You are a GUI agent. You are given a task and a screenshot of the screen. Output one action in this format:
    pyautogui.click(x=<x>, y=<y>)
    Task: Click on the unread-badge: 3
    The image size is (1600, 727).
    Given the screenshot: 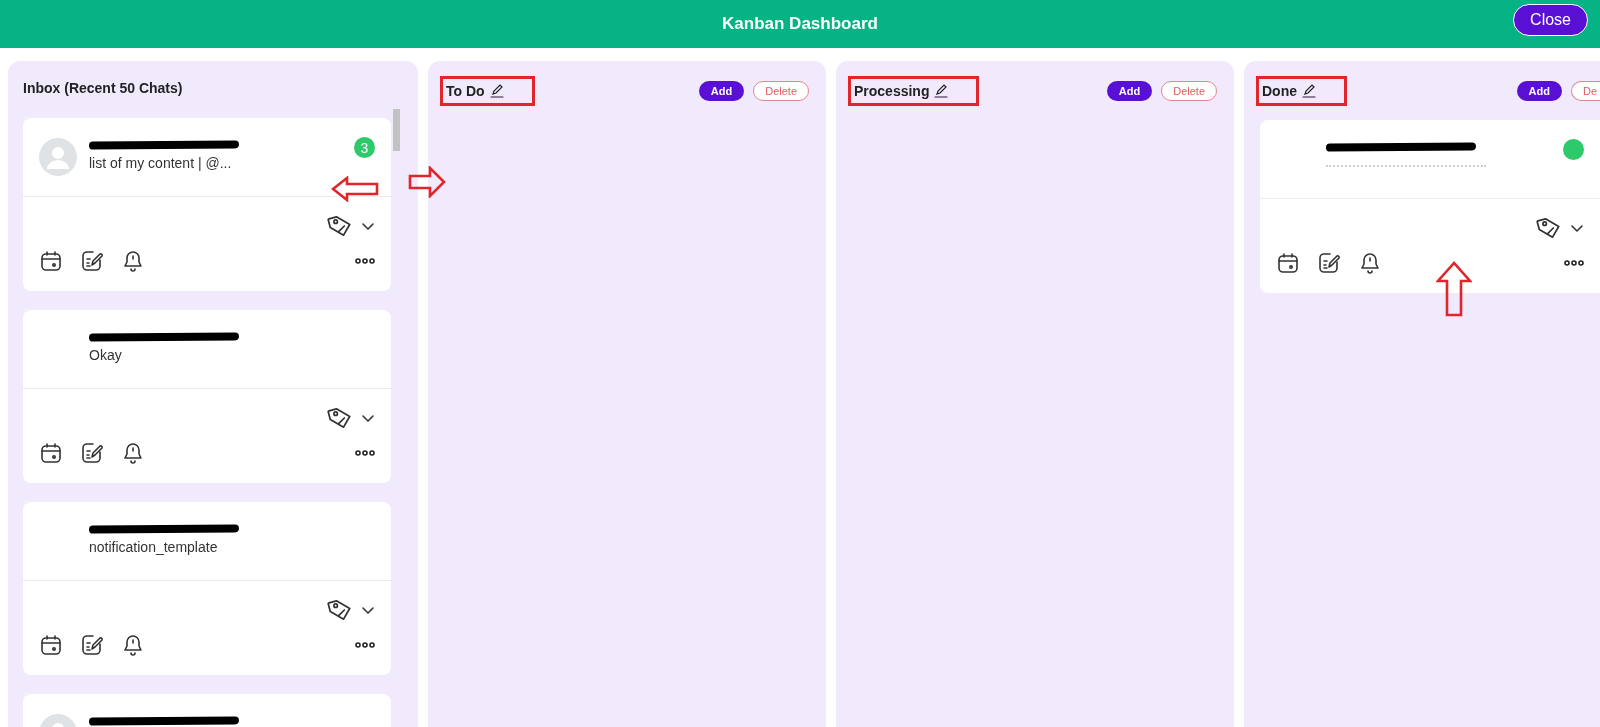 What is the action you would take?
    pyautogui.click(x=364, y=147)
    